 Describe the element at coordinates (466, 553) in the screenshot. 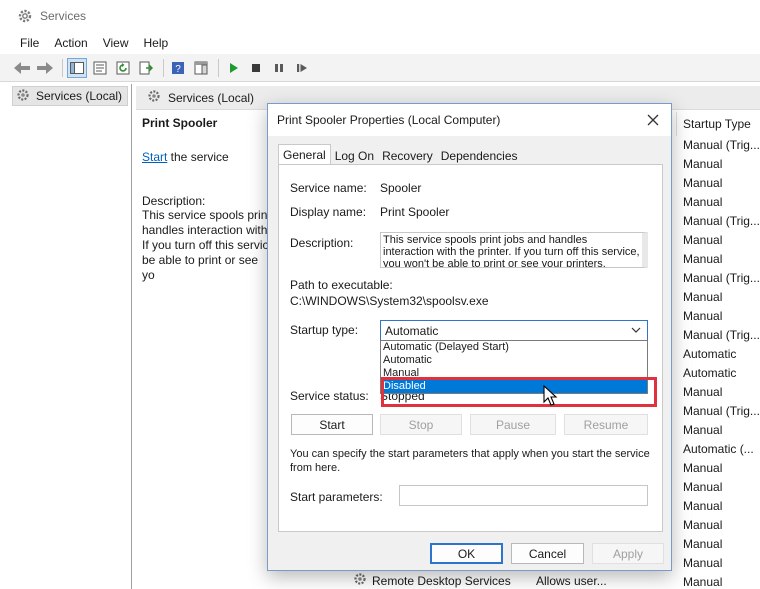

I see `ok-button: OK` at that location.